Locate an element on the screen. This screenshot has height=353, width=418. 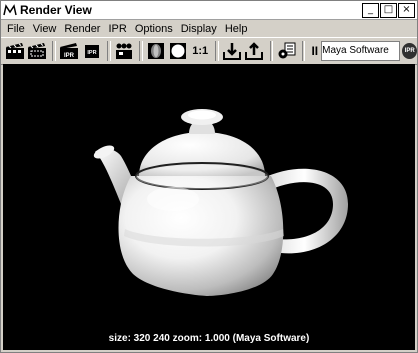
ipr-icon: IPR is located at coordinates (410, 51).